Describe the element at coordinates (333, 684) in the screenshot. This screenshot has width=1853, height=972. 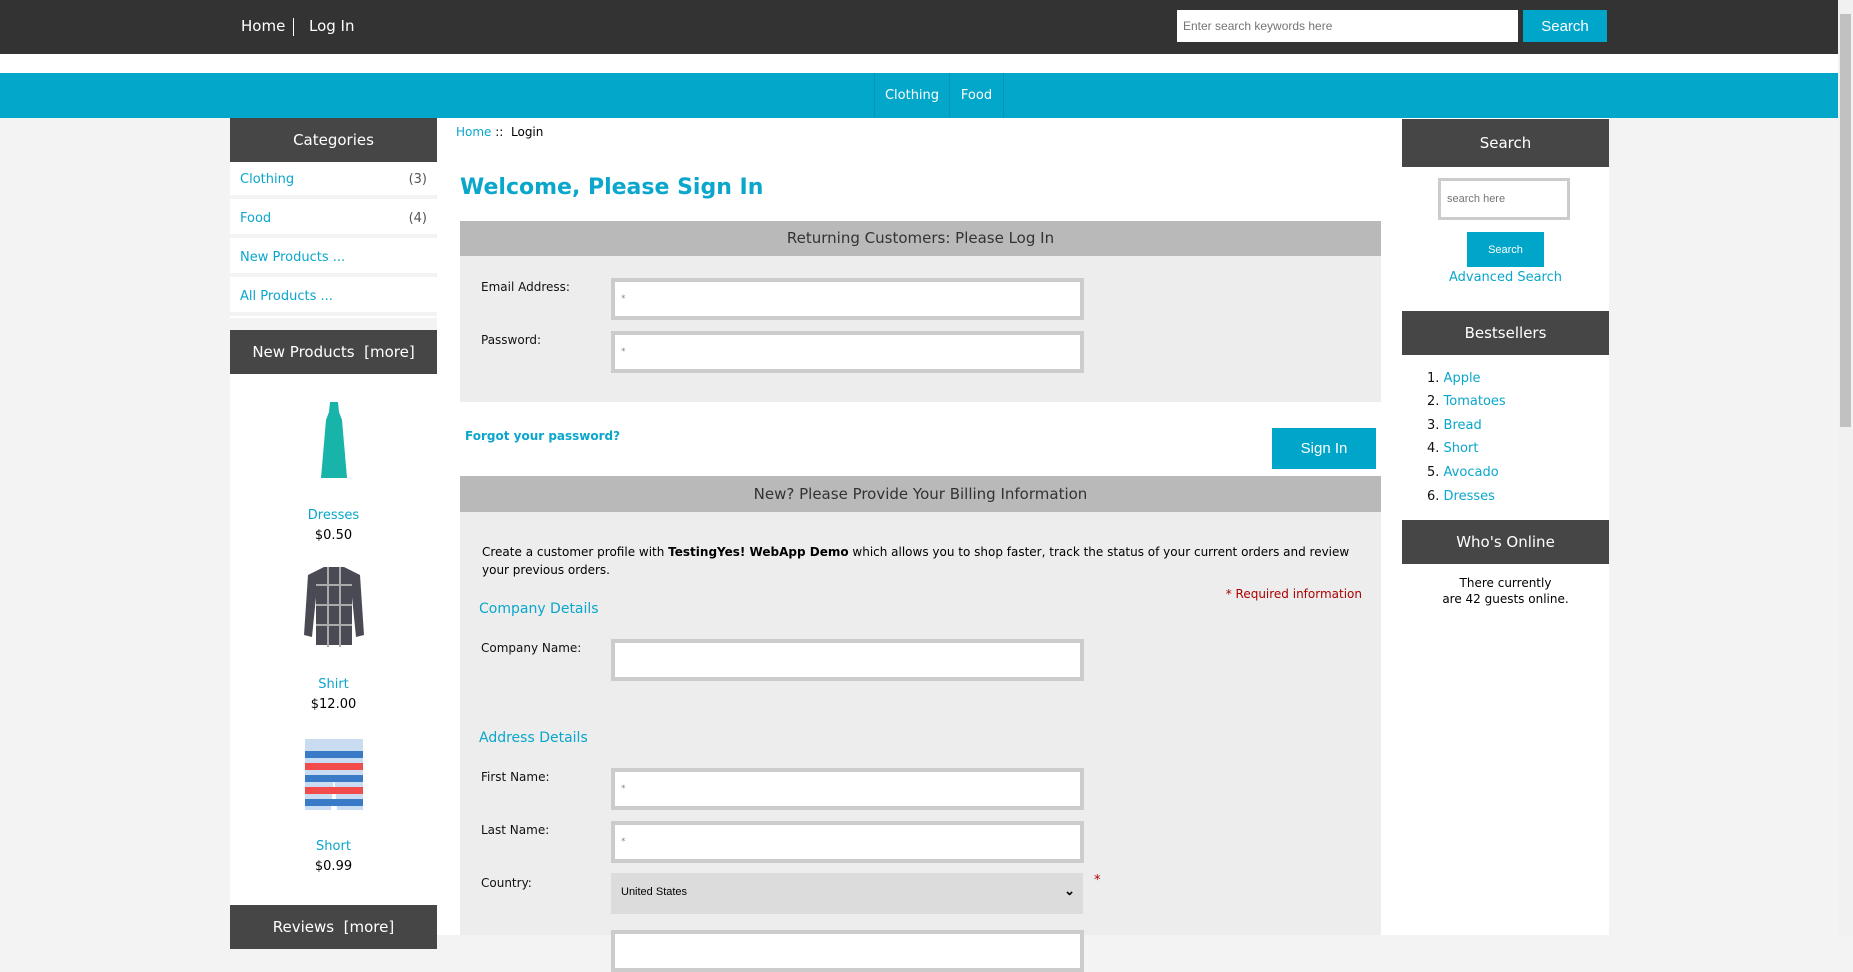
I see `product-name: Shirt` at that location.